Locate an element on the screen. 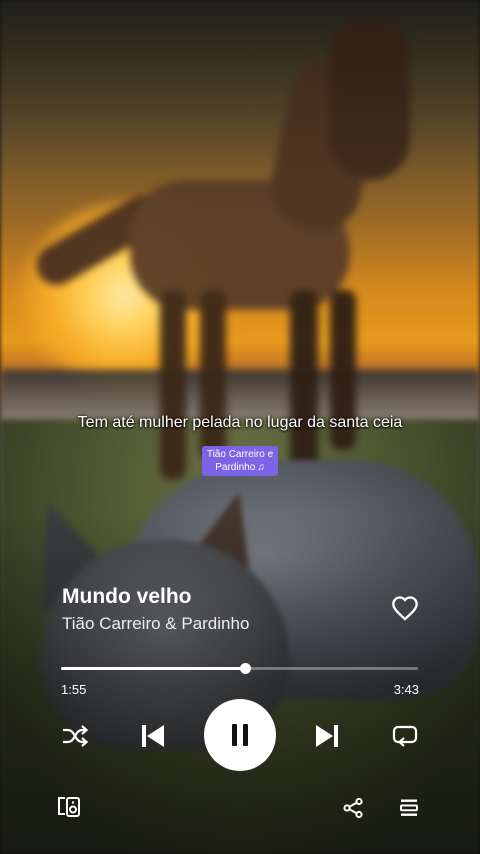 This screenshot has height=854, width=480. skip-previous-icon is located at coordinates (153, 736).